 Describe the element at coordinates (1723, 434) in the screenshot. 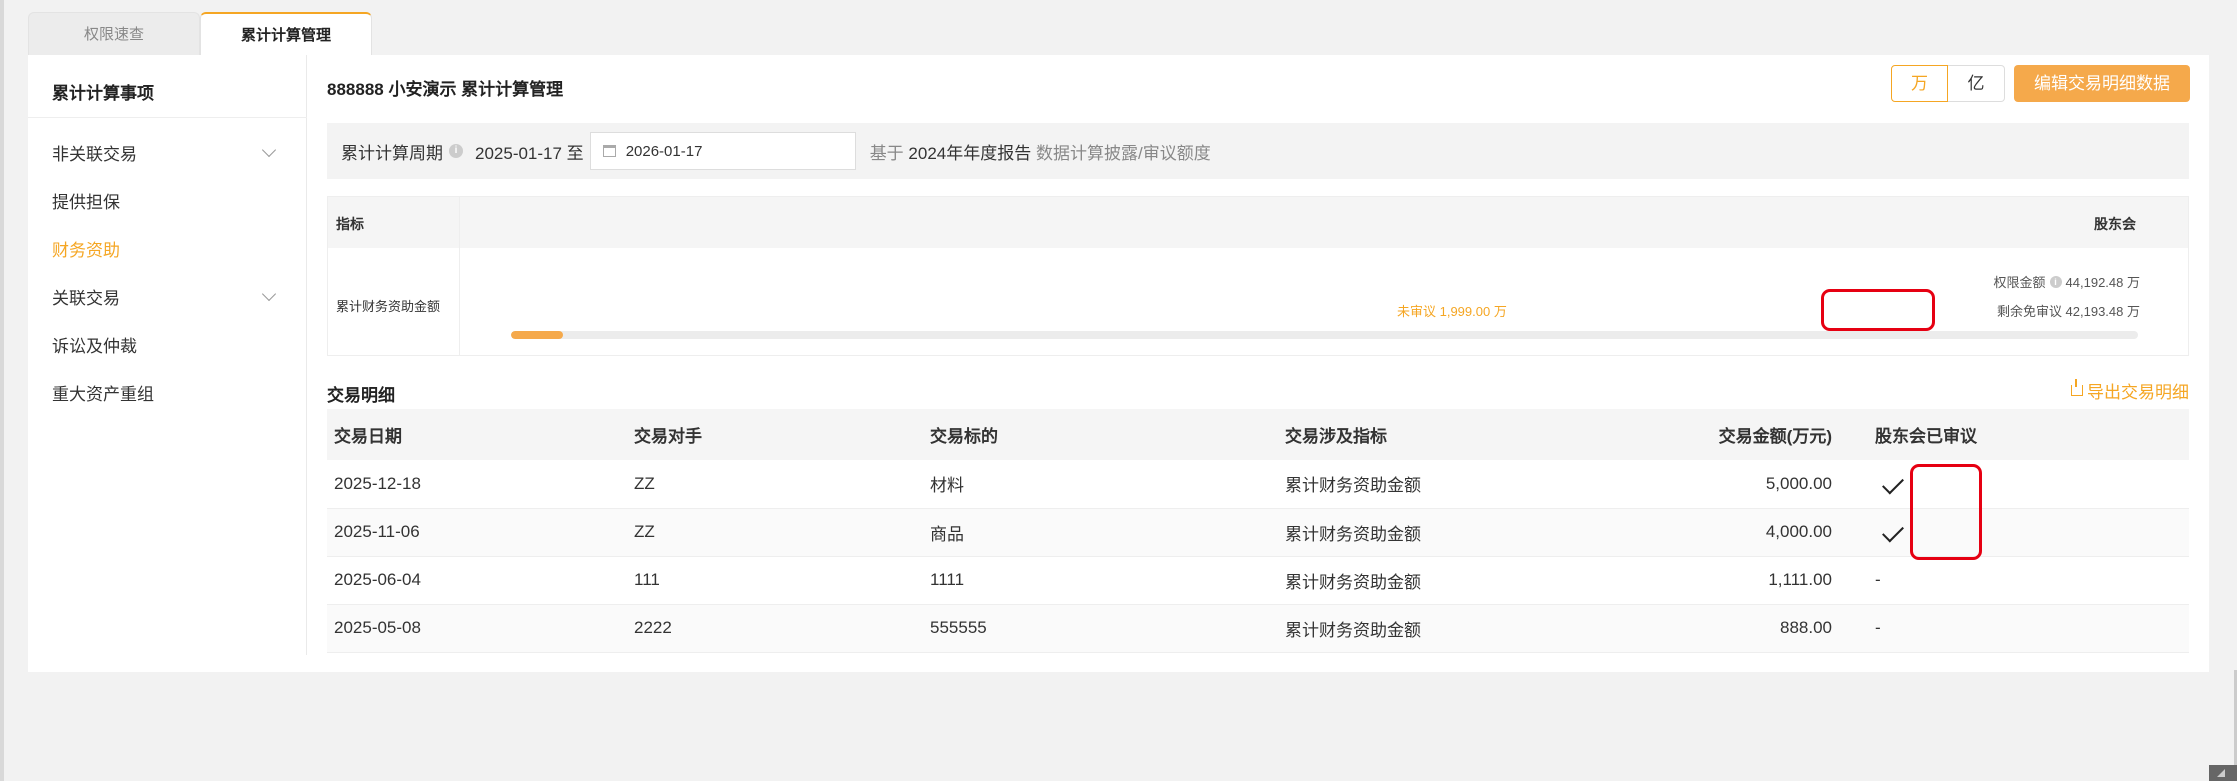

I see `col-amount: 交易金额(万元)` at that location.